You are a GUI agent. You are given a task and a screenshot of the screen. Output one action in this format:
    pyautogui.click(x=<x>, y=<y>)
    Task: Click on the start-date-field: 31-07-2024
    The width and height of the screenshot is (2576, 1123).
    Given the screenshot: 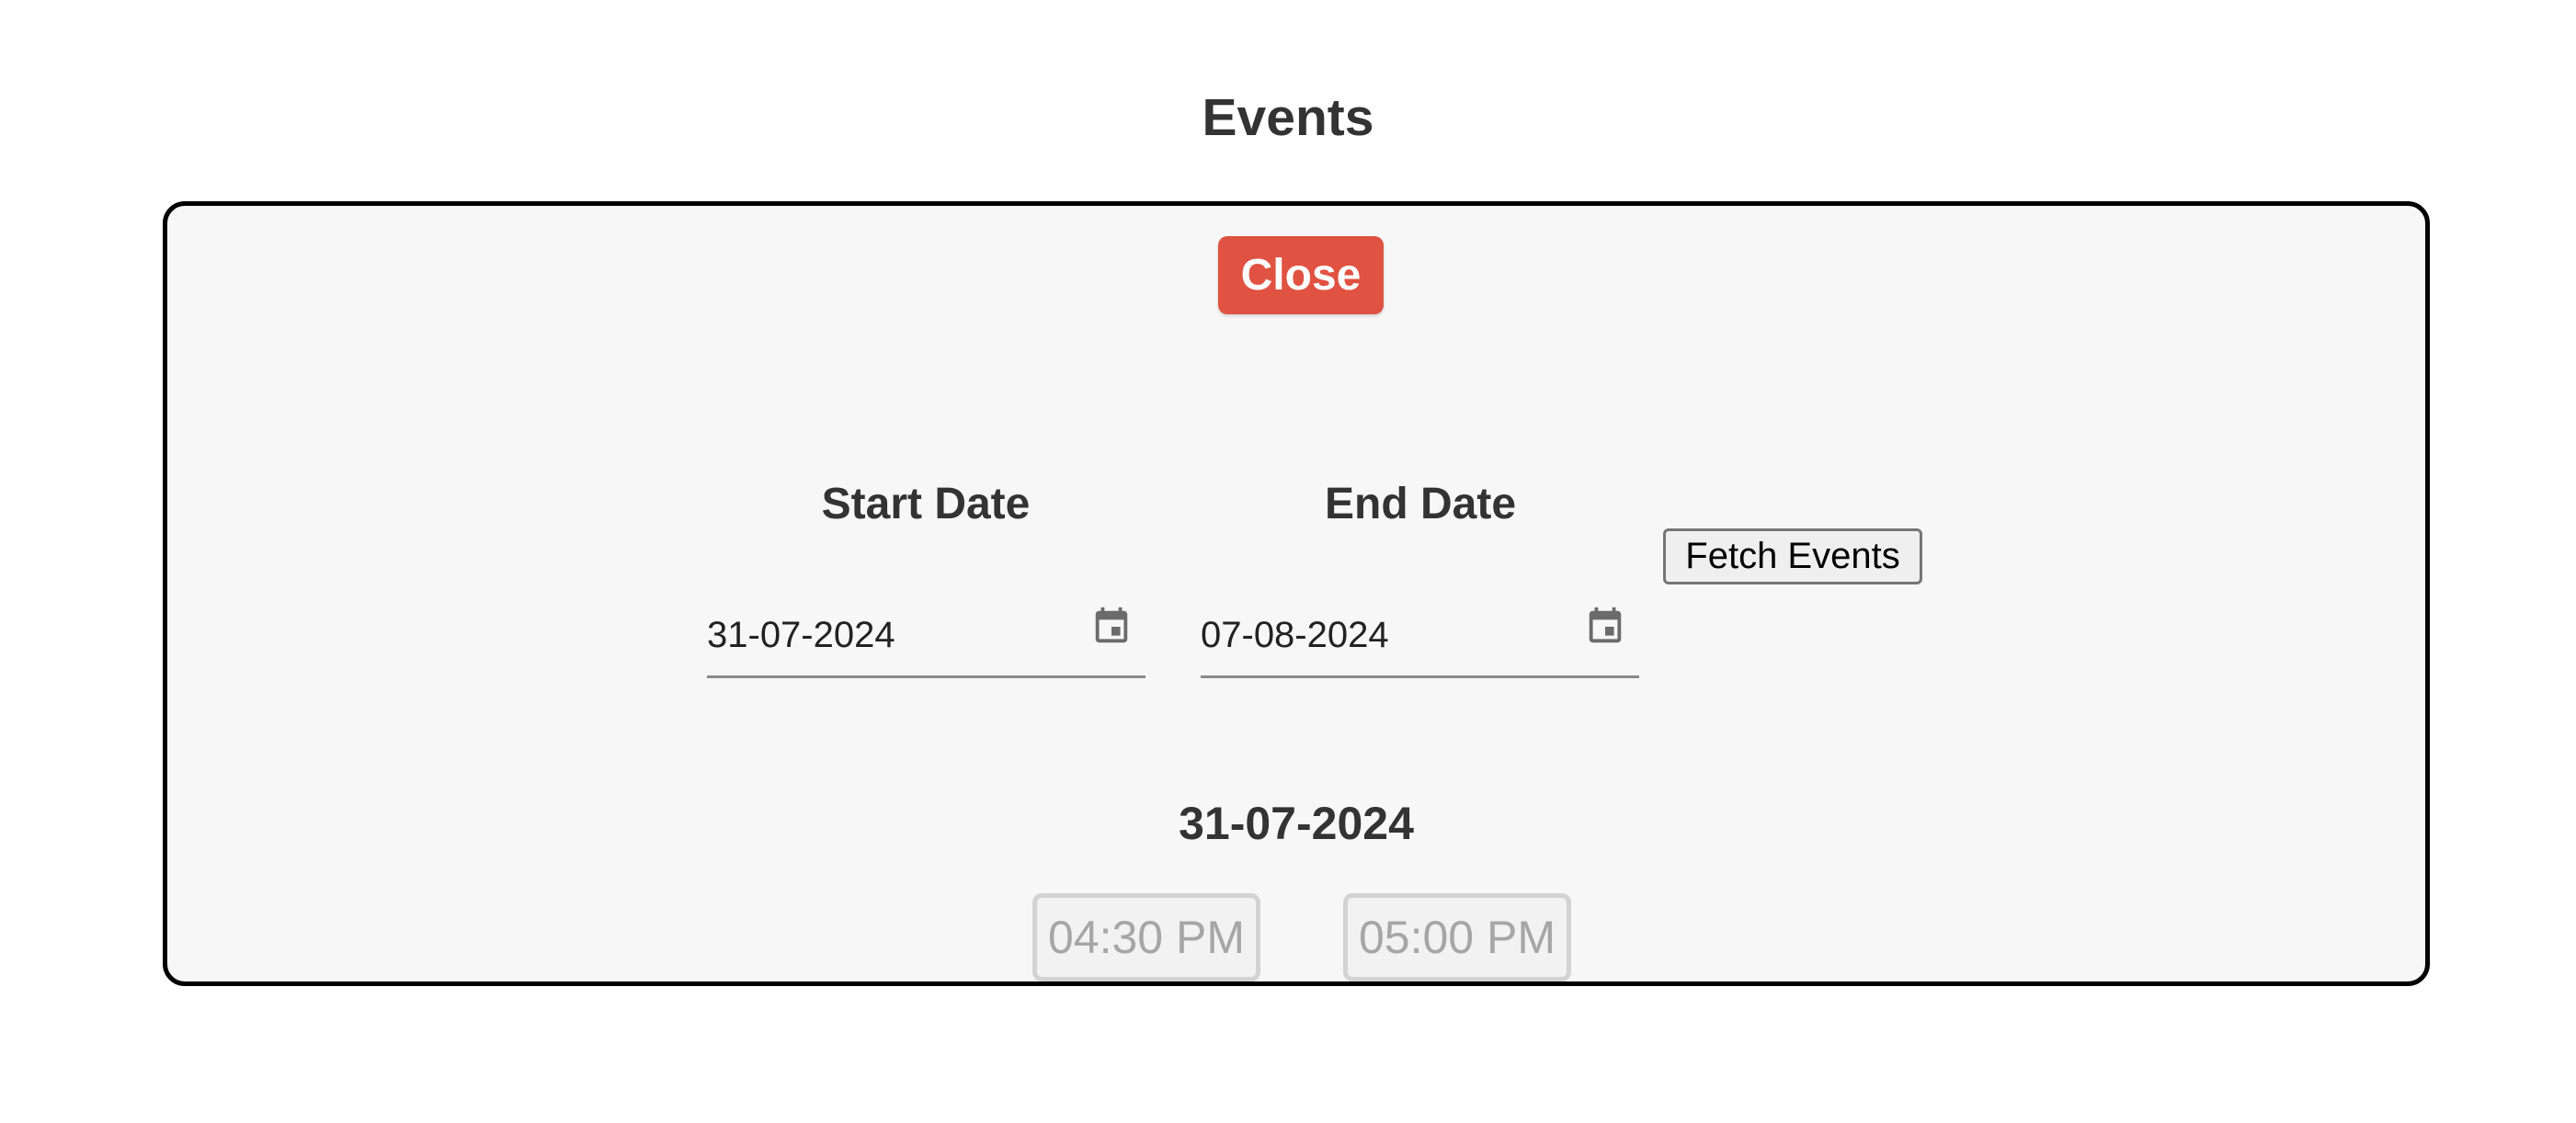 What is the action you would take?
    pyautogui.click(x=926, y=635)
    